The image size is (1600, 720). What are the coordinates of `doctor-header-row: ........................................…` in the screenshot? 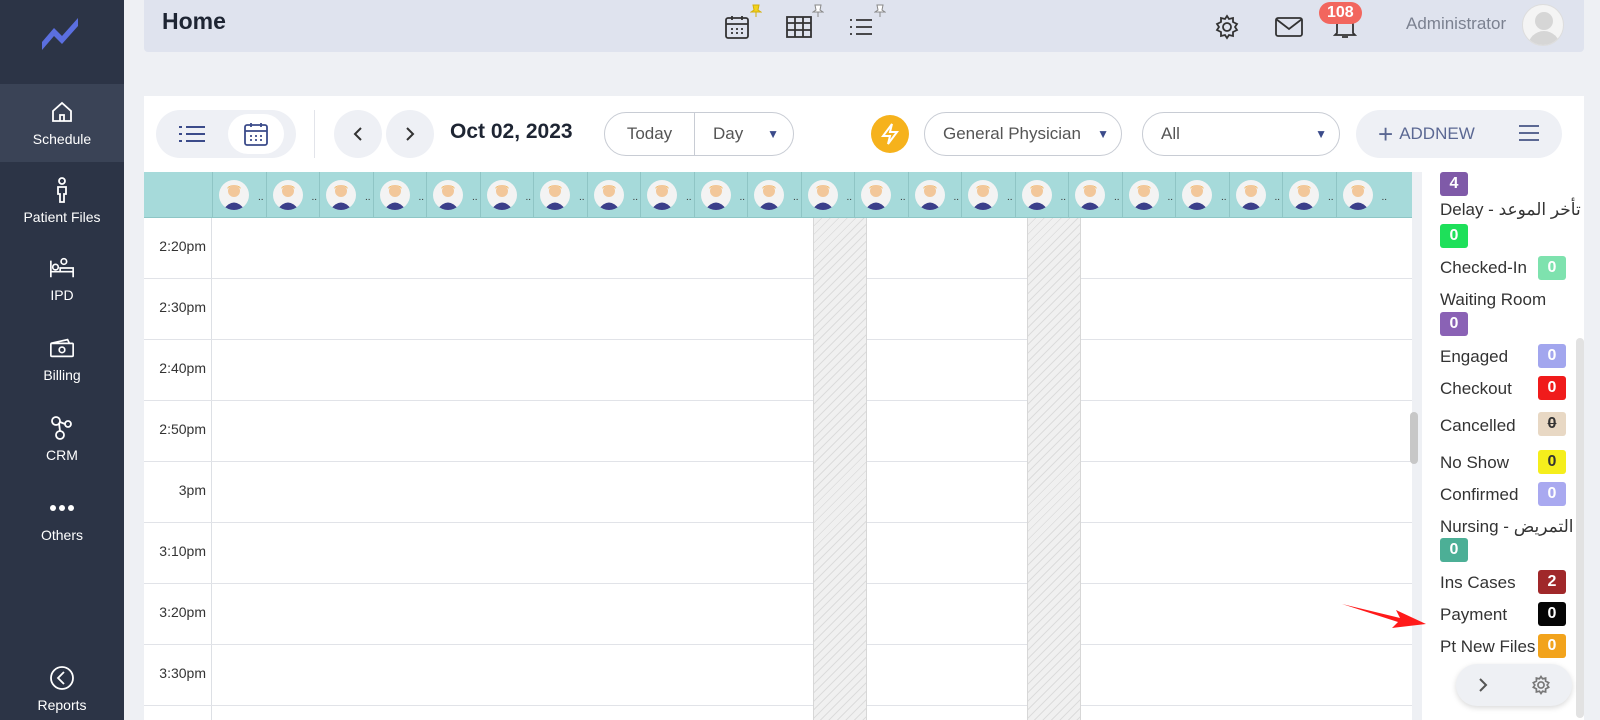 It's located at (778, 195).